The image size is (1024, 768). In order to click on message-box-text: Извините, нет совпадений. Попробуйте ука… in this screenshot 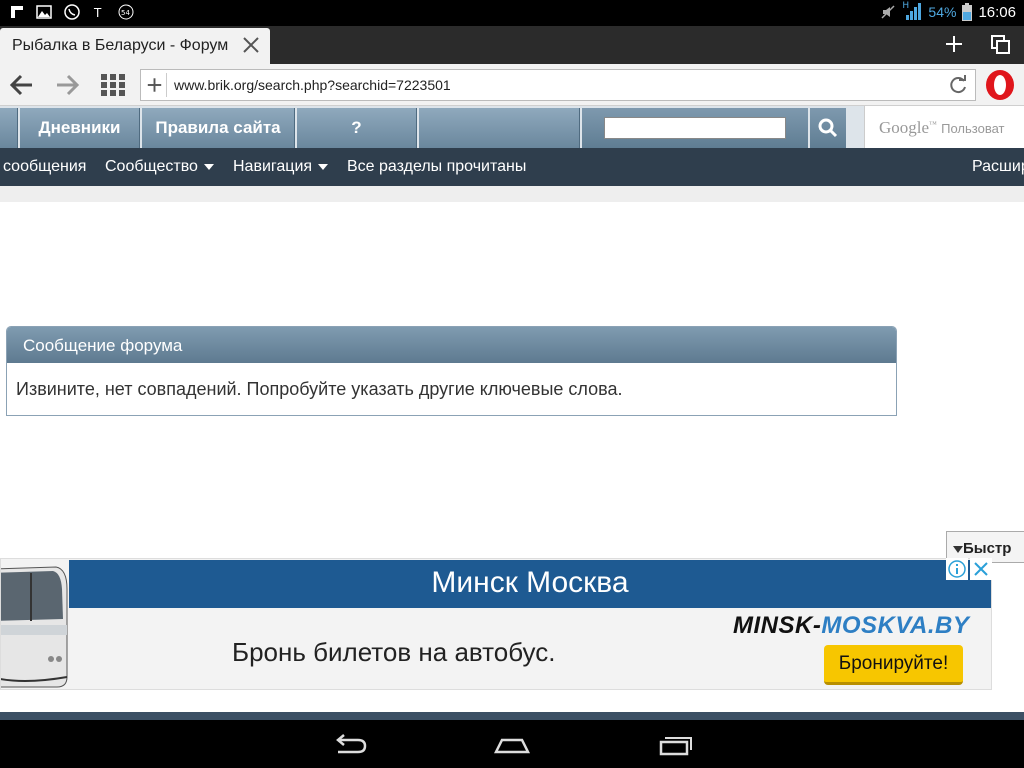, I will do `click(319, 389)`.